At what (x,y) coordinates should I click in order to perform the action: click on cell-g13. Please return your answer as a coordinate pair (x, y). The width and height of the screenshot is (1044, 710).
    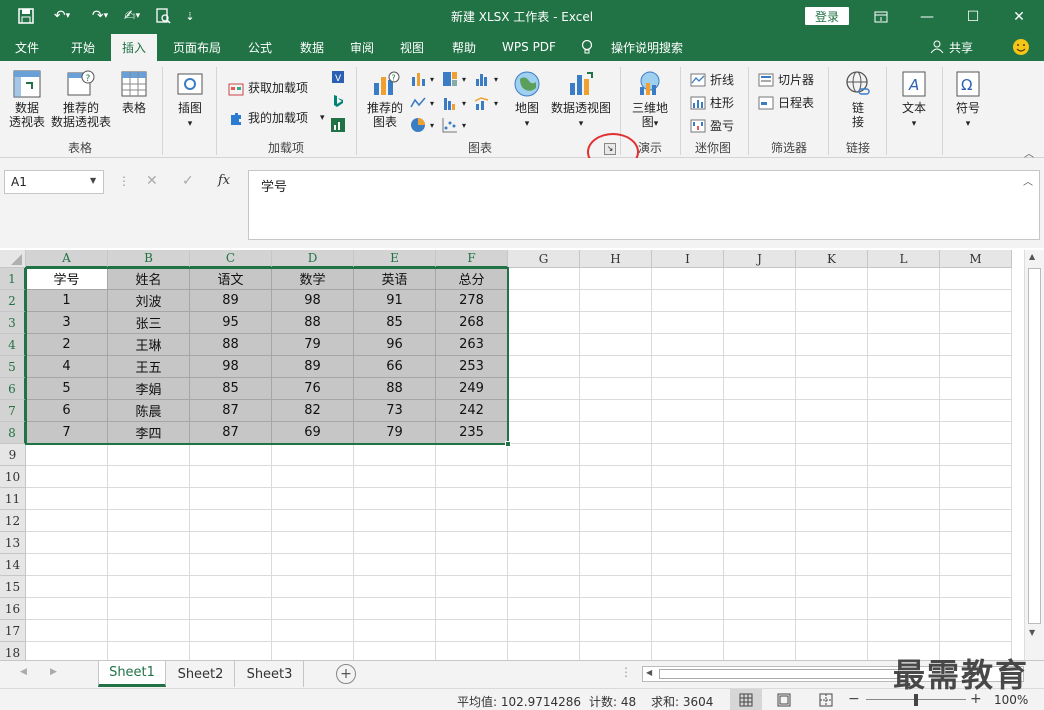
    Looking at the image, I should click on (544, 543).